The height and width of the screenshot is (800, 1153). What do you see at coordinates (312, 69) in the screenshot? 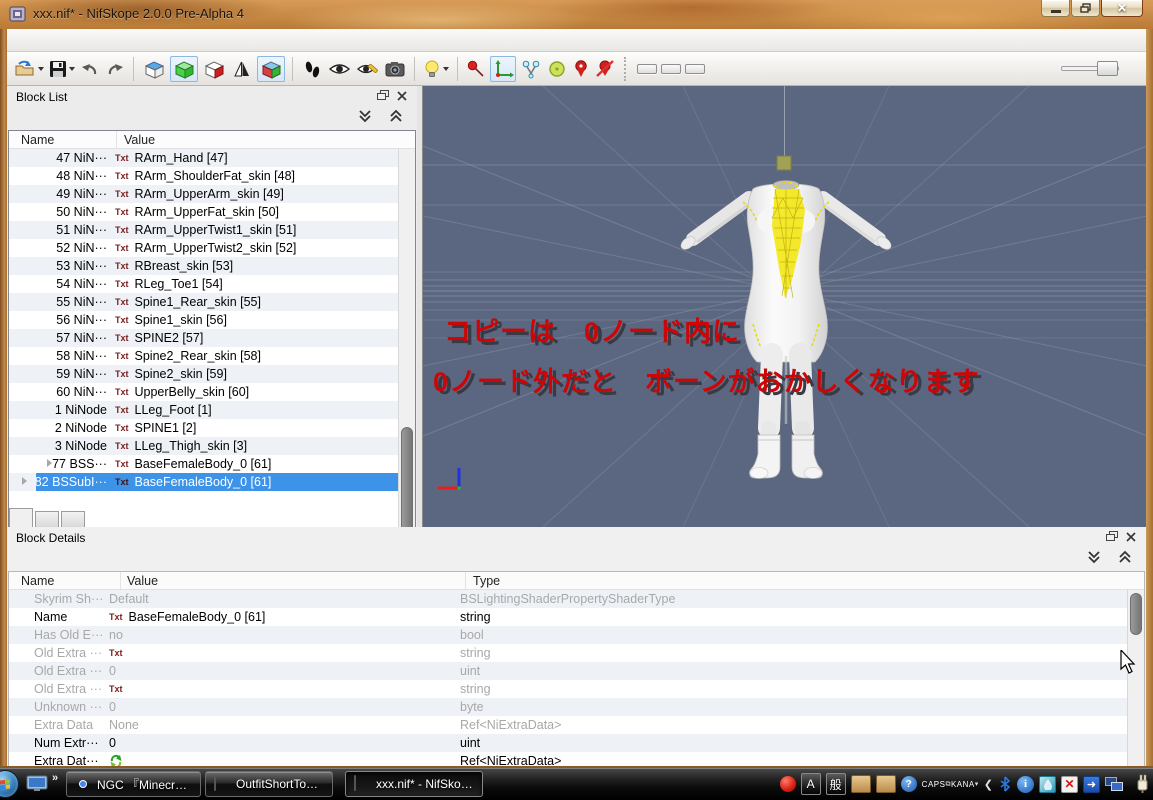
I see `animation-play-button` at bounding box center [312, 69].